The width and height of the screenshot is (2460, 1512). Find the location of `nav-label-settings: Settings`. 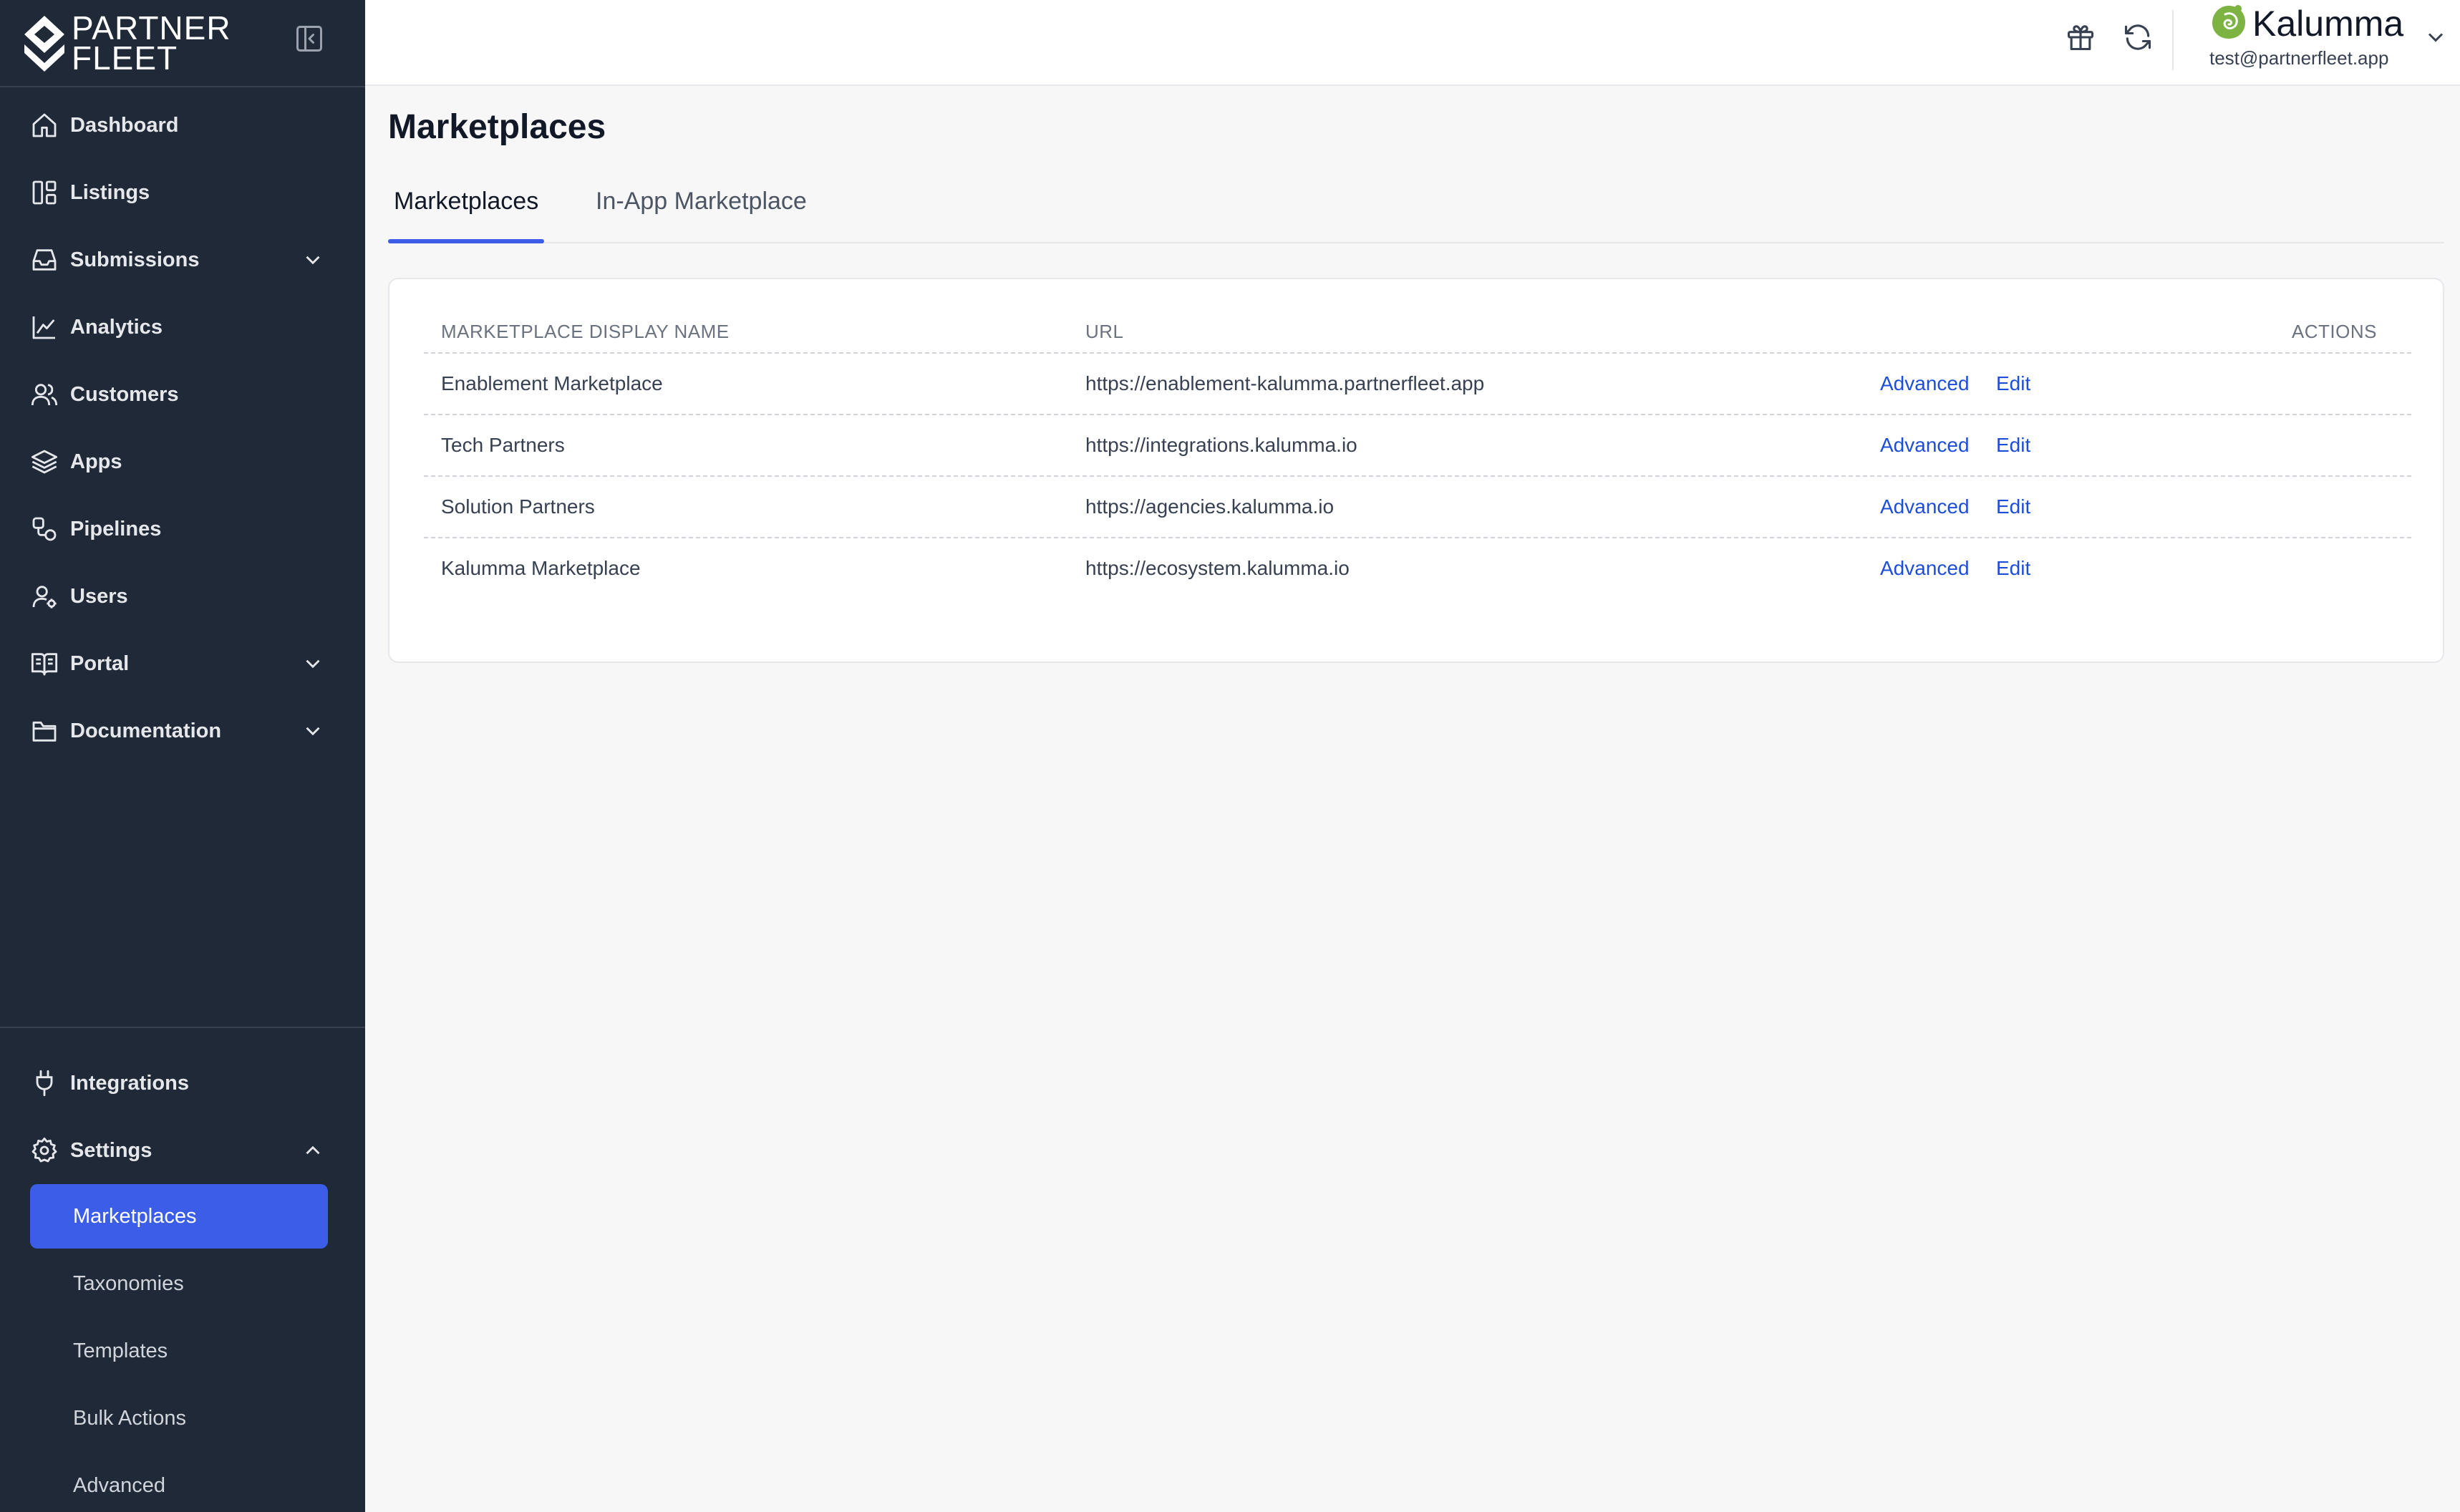

nav-label-settings: Settings is located at coordinates (111, 1150).